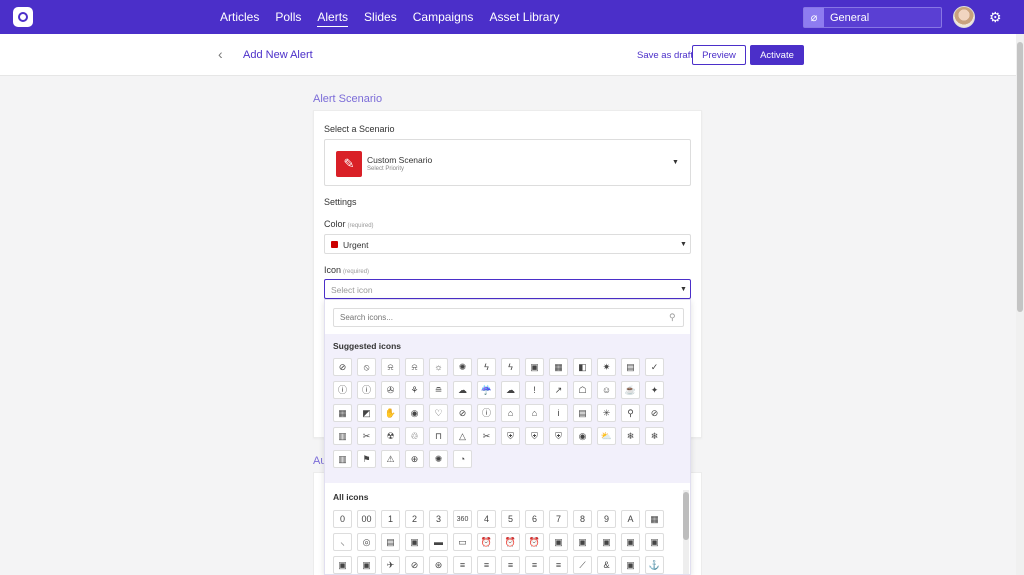  Describe the element at coordinates (366, 542) in the screenshot. I see `all-icon-option: ◎` at that location.